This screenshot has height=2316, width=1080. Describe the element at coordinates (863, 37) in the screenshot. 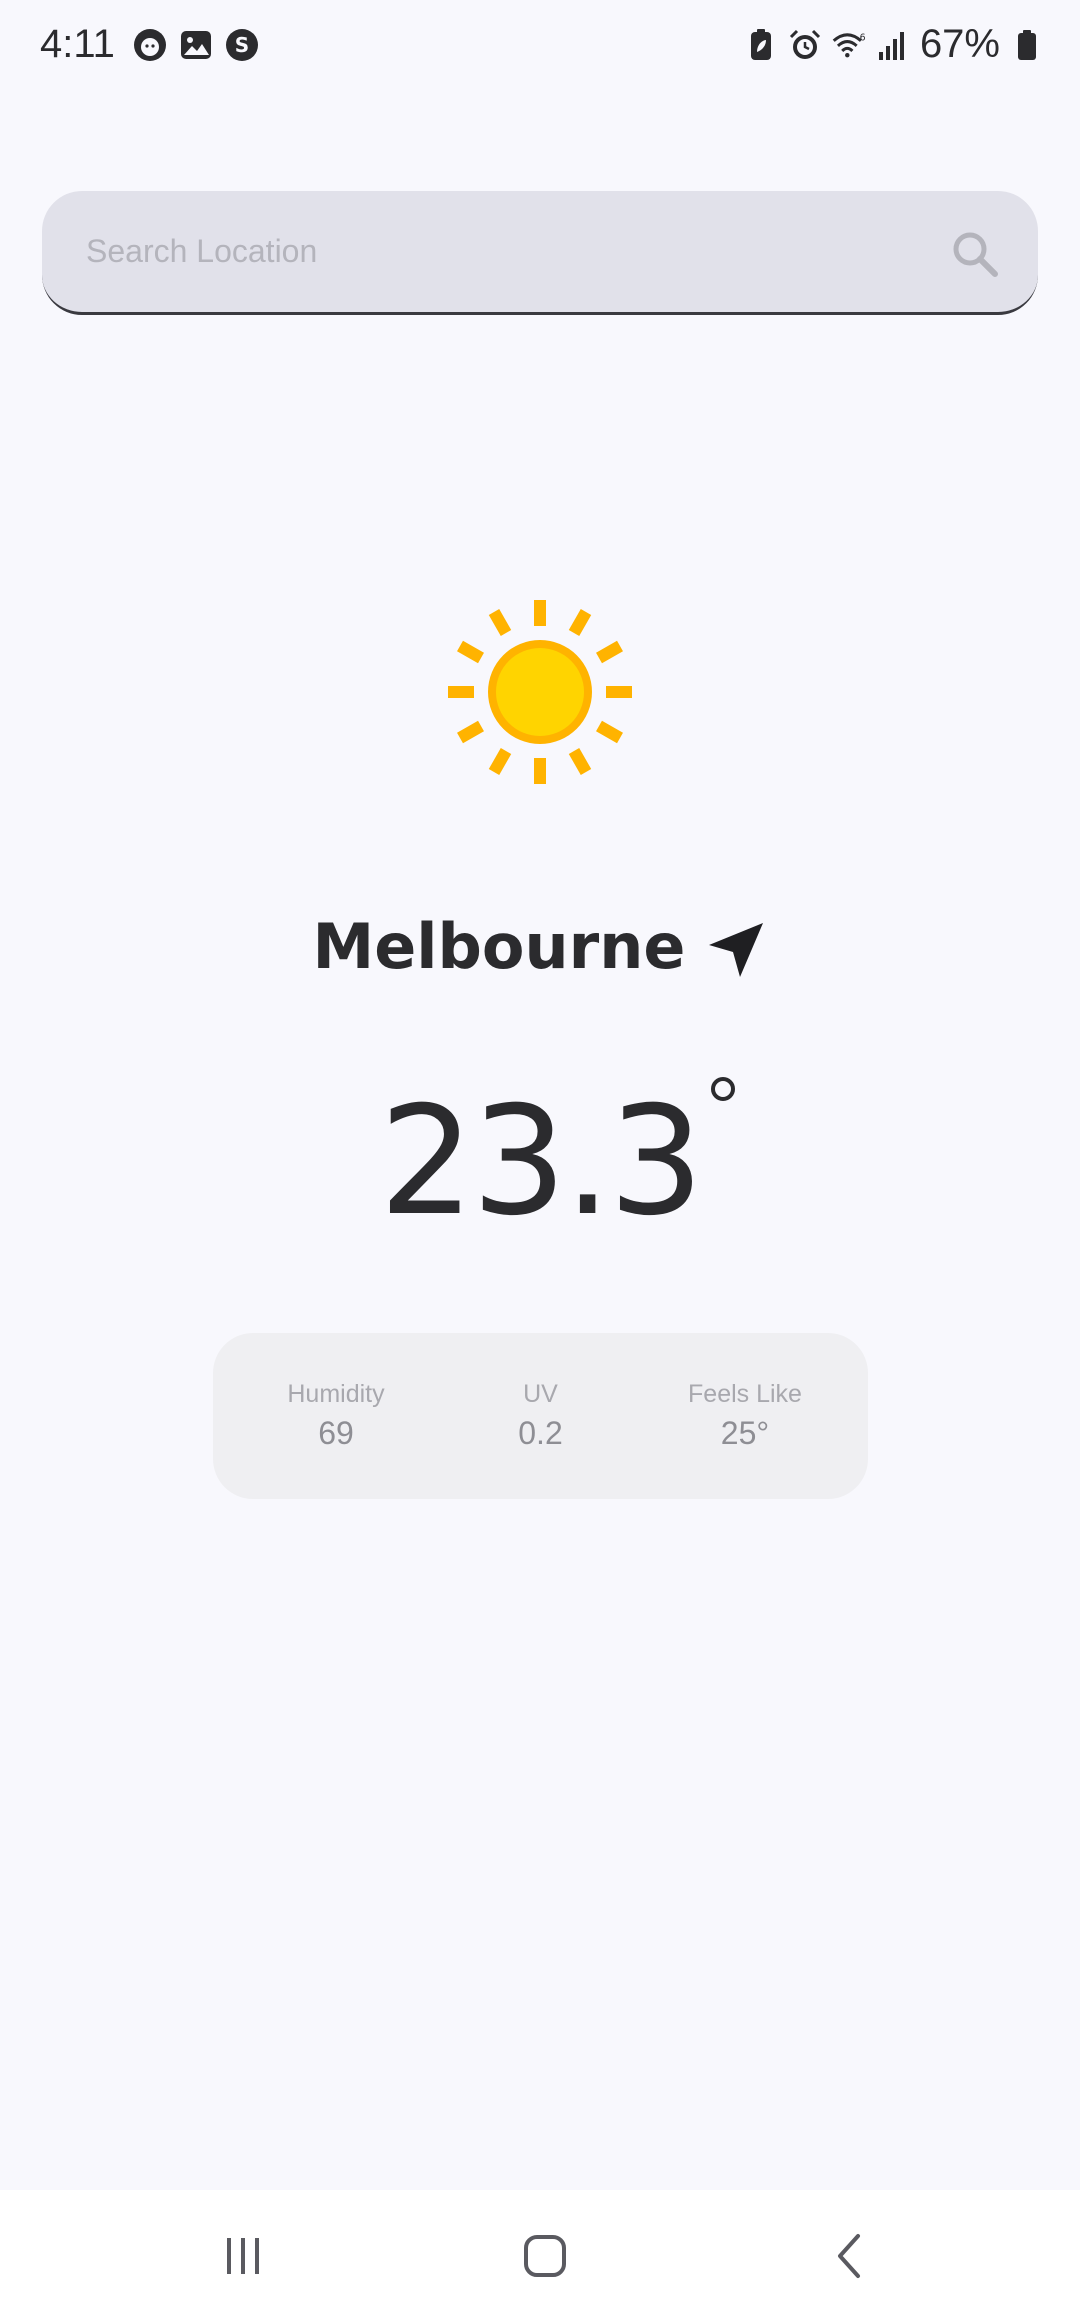

I see `svg-text: 6` at that location.